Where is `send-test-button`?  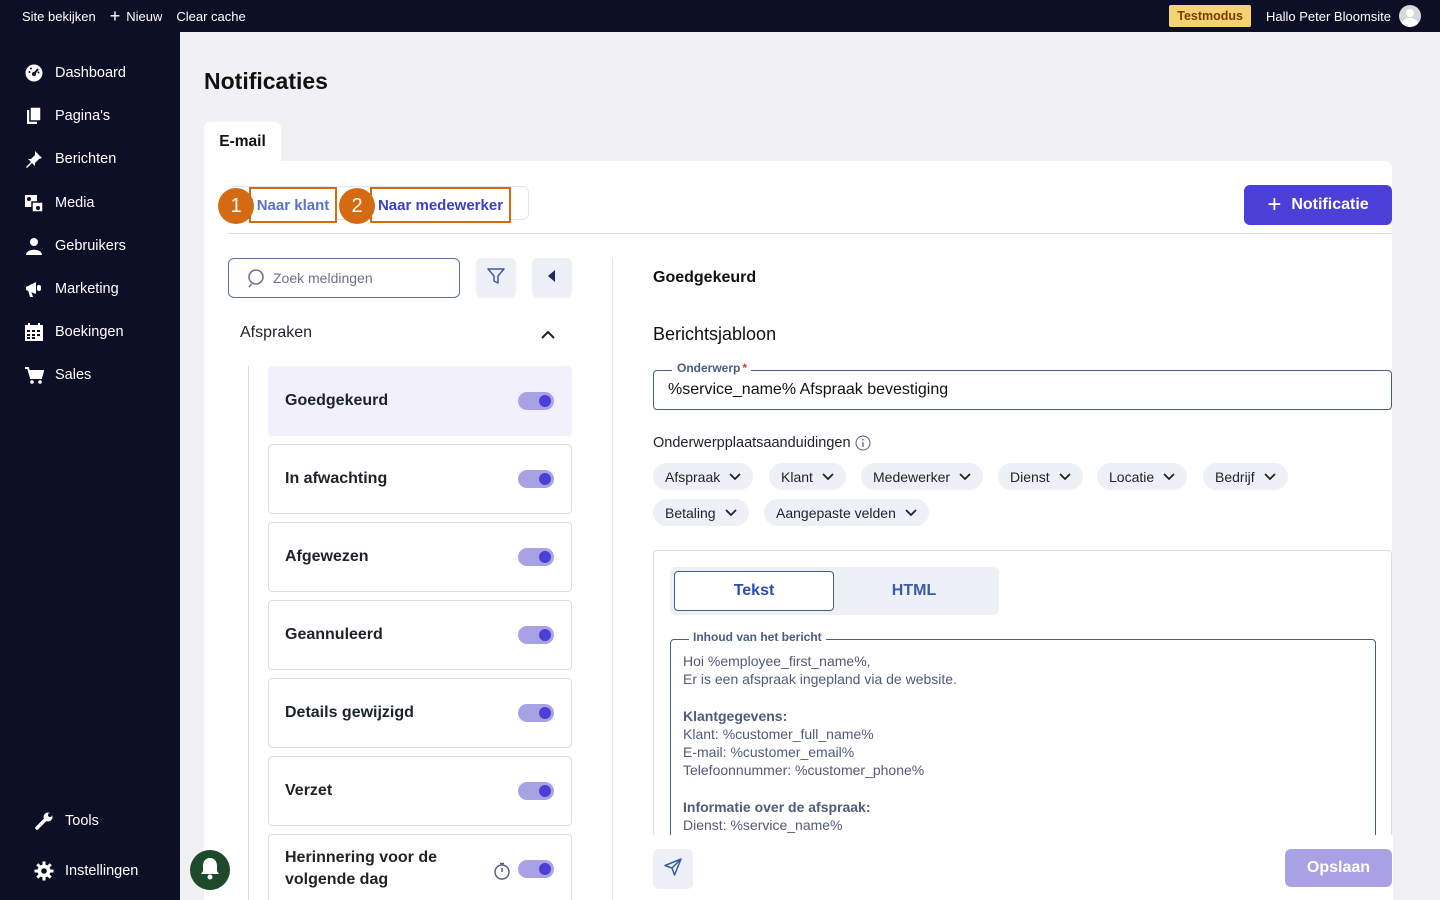 send-test-button is located at coordinates (673, 869).